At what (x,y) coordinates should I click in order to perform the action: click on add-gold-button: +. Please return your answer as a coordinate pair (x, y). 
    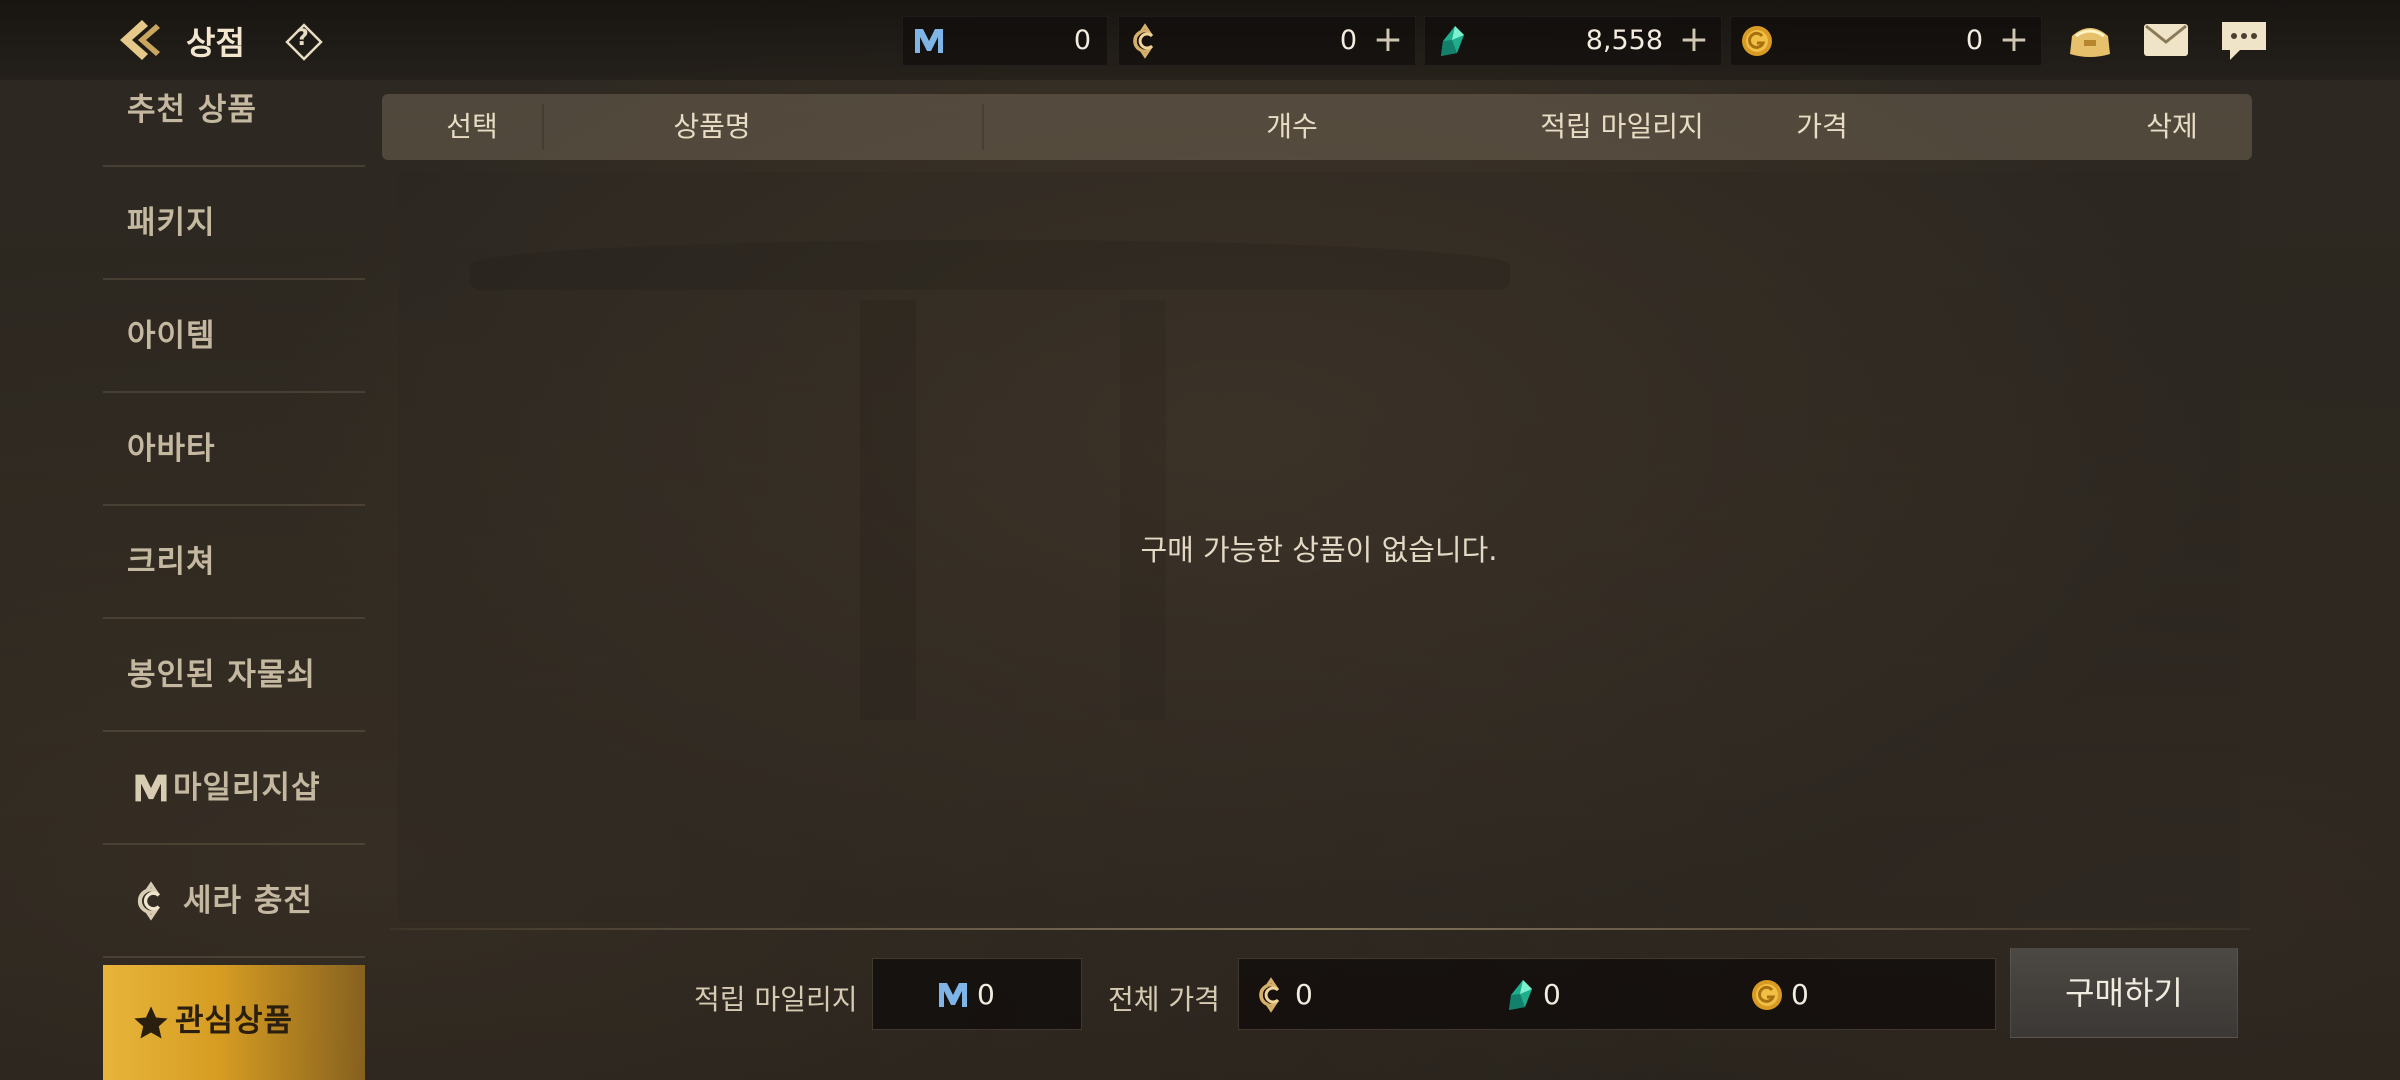
    Looking at the image, I should click on (2014, 40).